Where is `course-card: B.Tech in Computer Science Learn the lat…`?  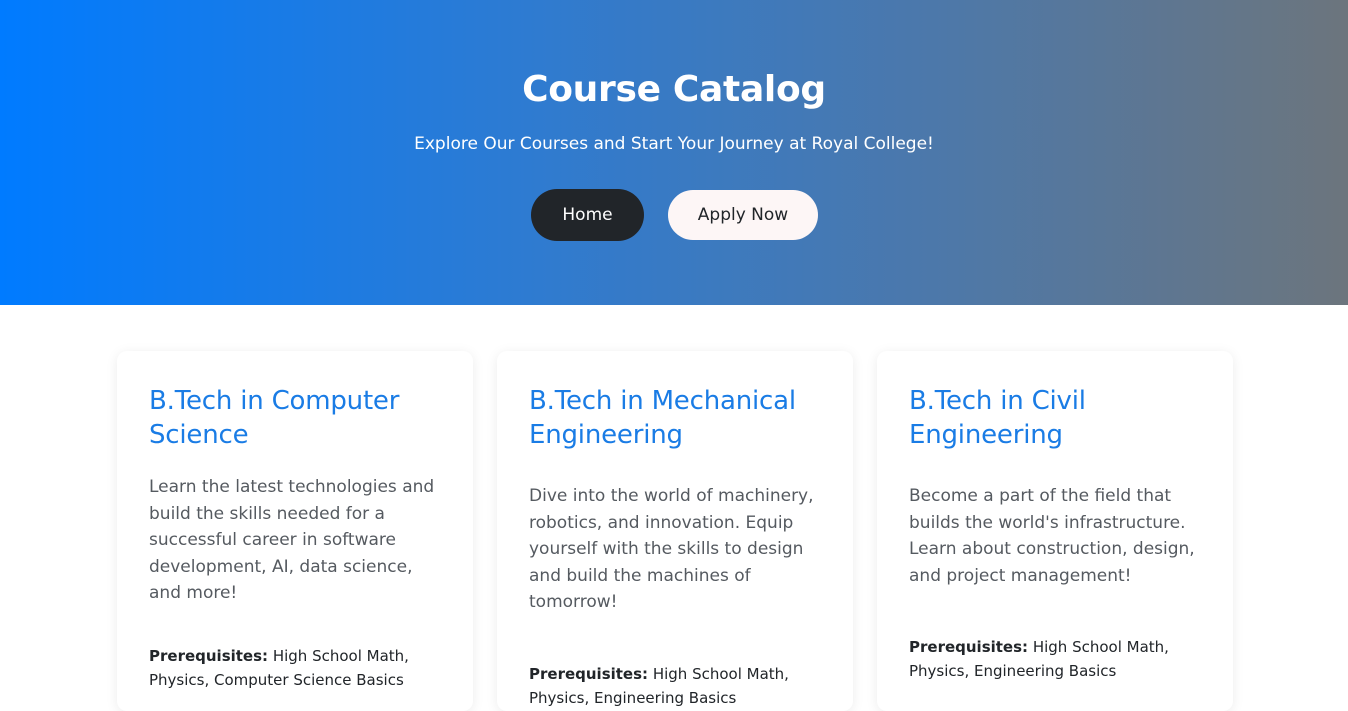
course-card: B.Tech in Computer Science Learn the lat… is located at coordinates (295, 531).